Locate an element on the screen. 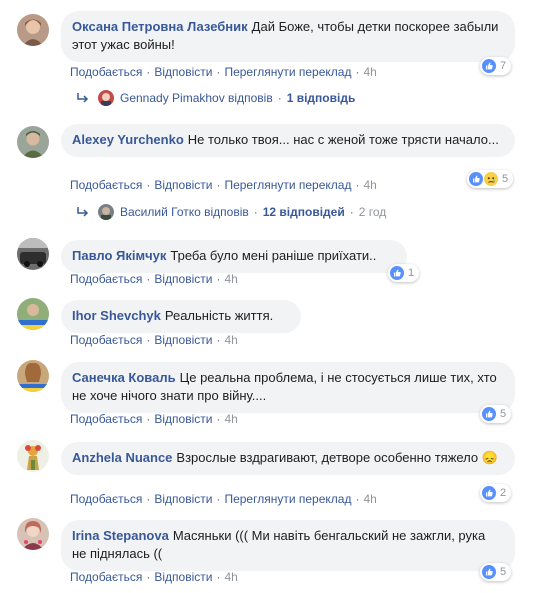 The height and width of the screenshot is (593, 558). reaction-summary: 7 is located at coordinates (496, 66).